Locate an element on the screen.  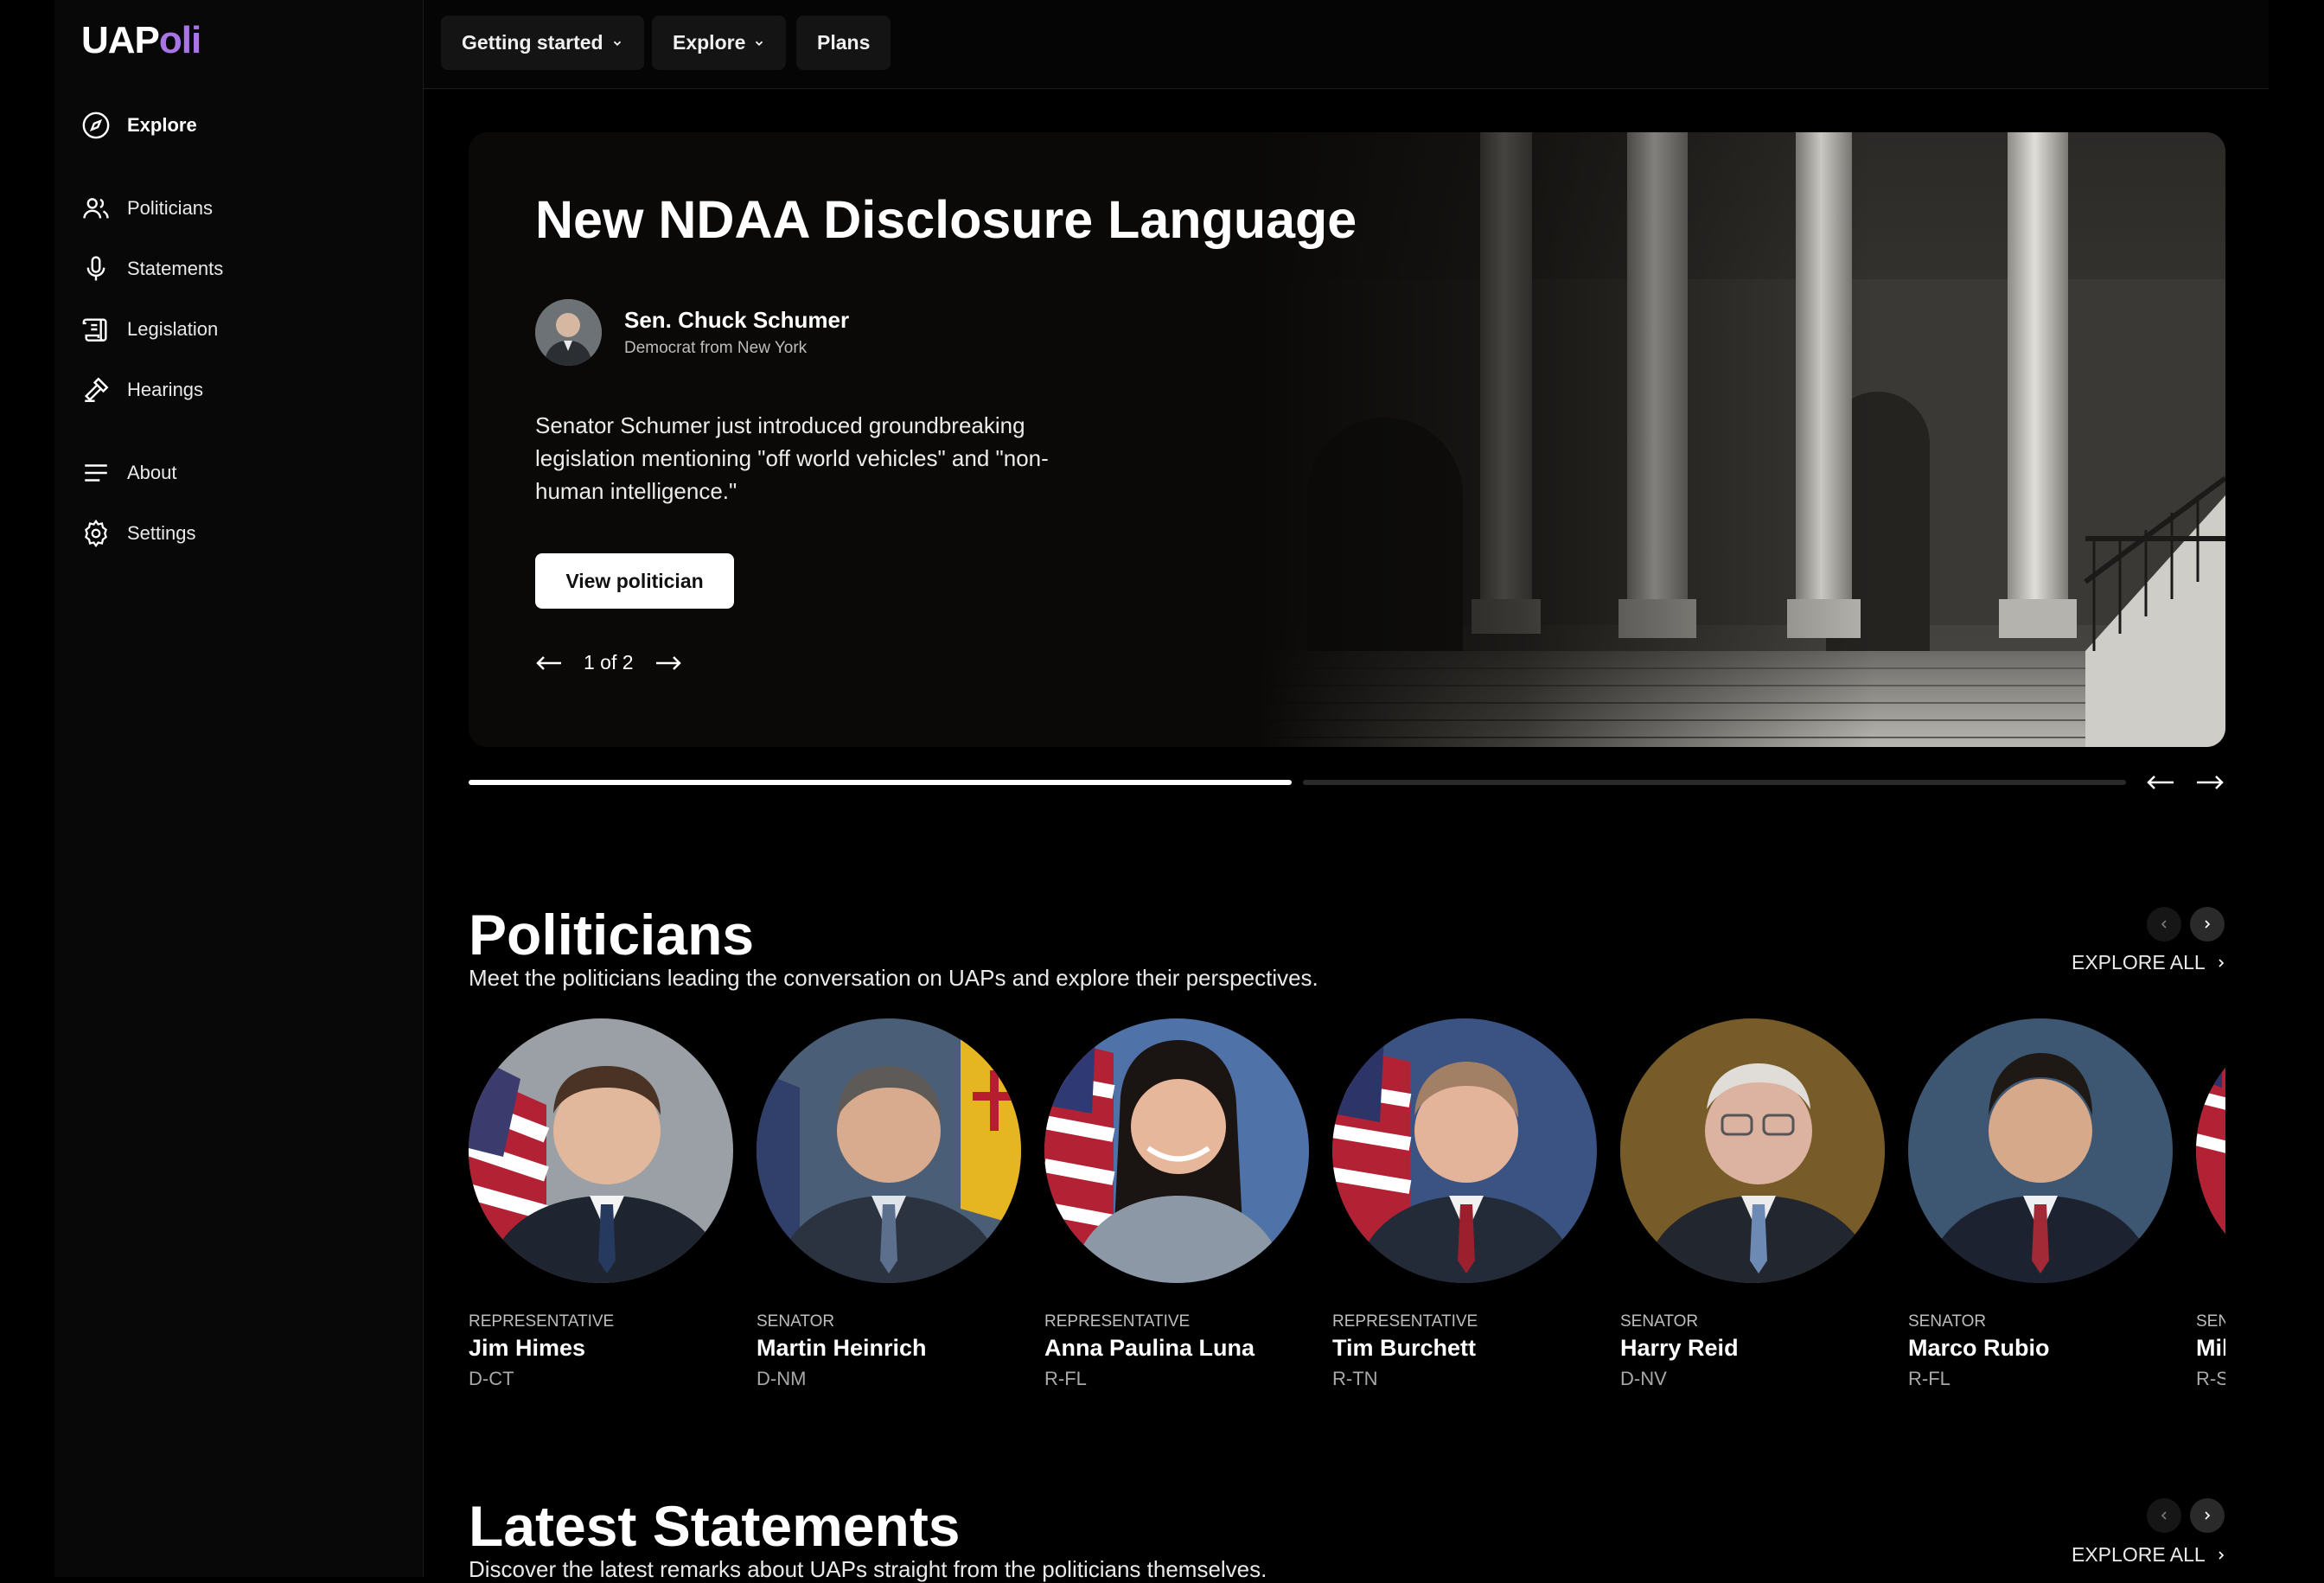
politician-card-partial: Sen Mil R-S is located at coordinates (2210, 1211).